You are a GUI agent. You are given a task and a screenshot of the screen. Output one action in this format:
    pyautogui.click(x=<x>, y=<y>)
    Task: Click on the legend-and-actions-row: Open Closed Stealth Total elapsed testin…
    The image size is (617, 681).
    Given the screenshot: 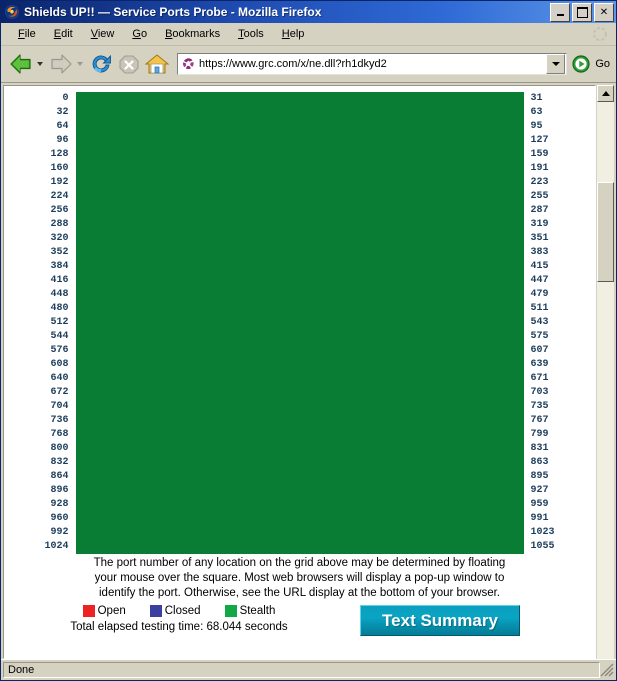 What is the action you would take?
    pyautogui.click(x=299, y=631)
    